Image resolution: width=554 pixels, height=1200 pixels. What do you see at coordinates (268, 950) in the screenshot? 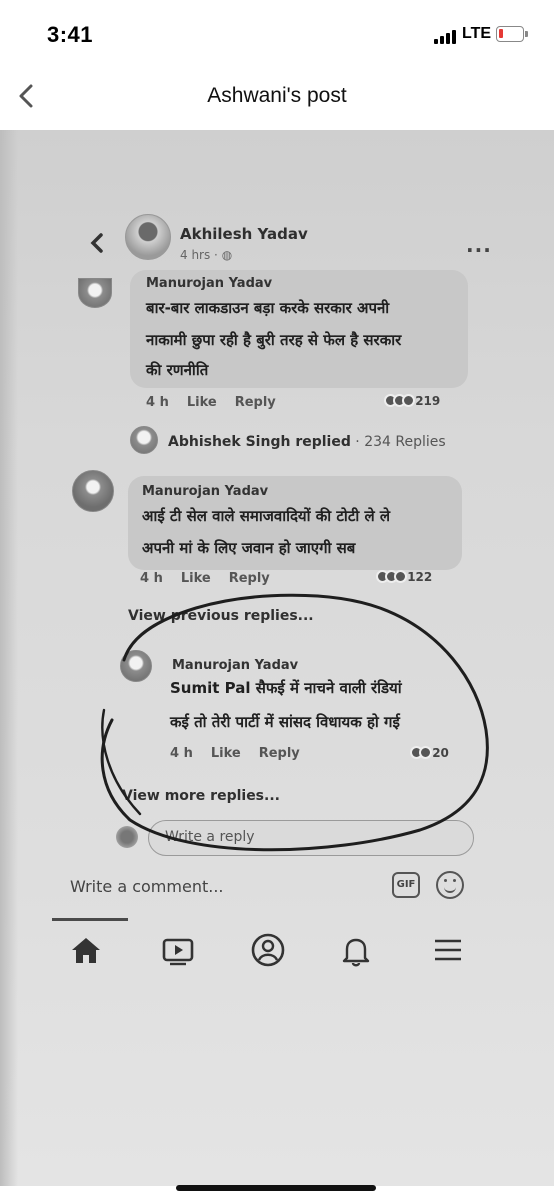
I see `profile-icon` at bounding box center [268, 950].